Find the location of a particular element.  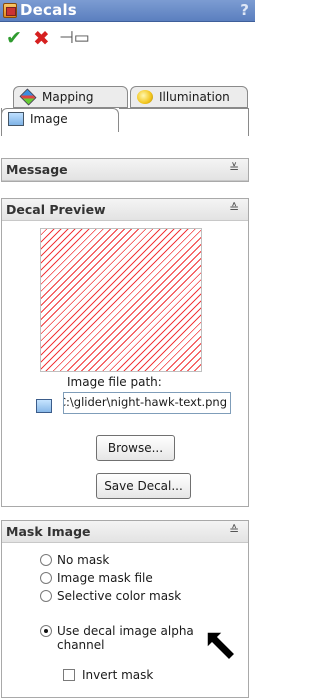

invert-mask-checkbox is located at coordinates (69, 675).